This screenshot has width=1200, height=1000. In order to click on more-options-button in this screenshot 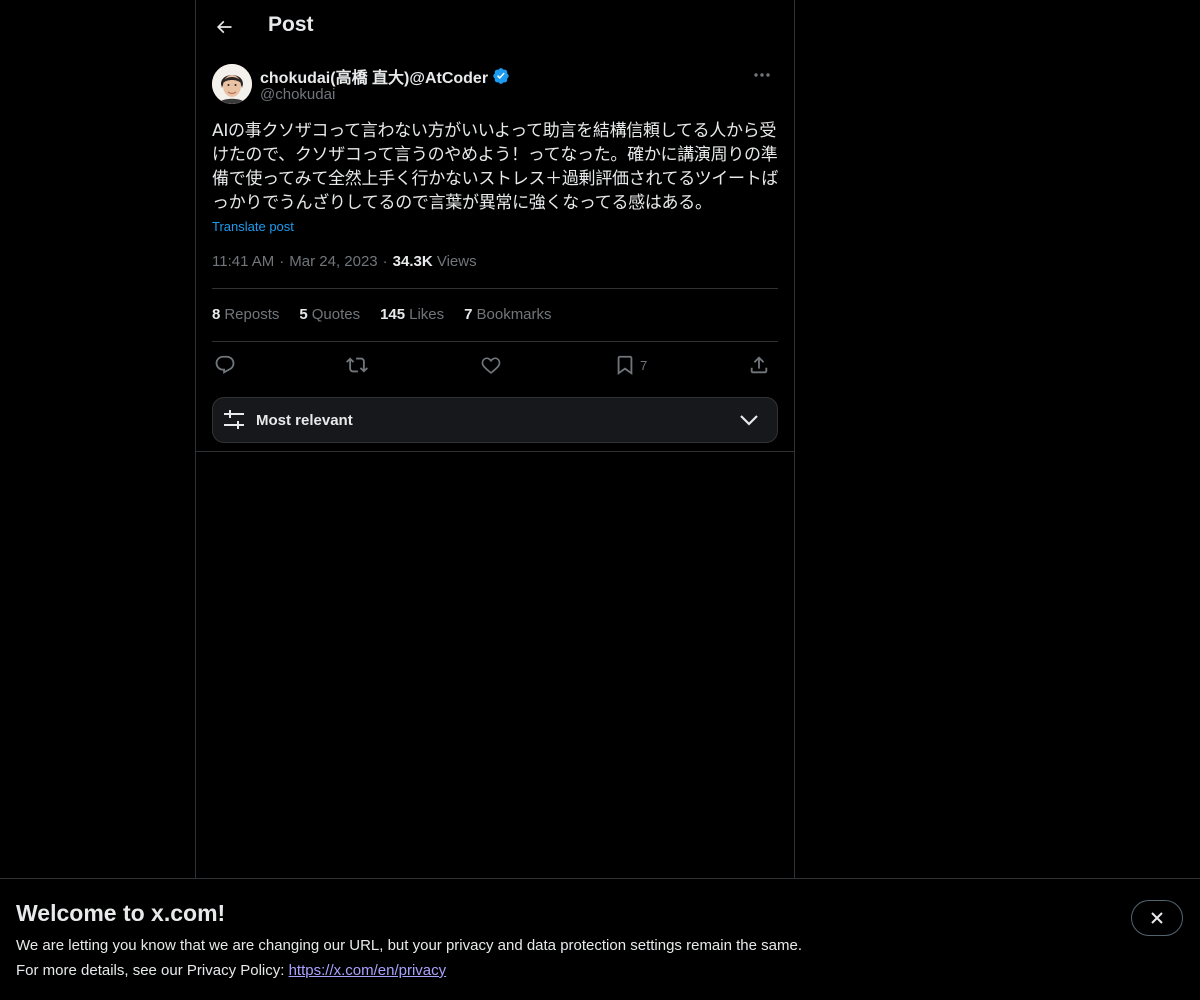, I will do `click(762, 75)`.